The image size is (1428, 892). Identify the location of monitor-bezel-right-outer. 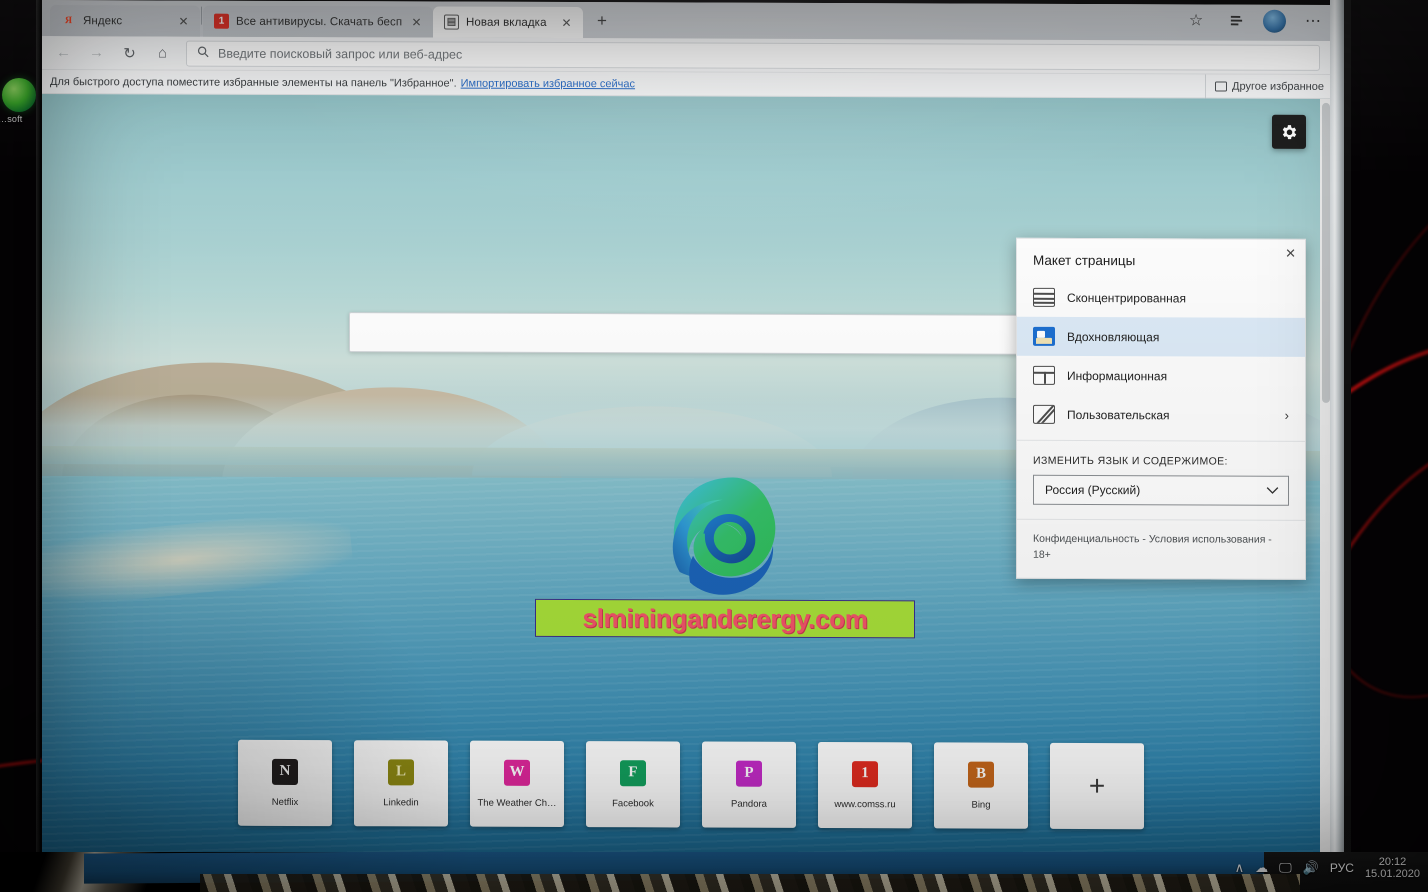
(1347, 446).